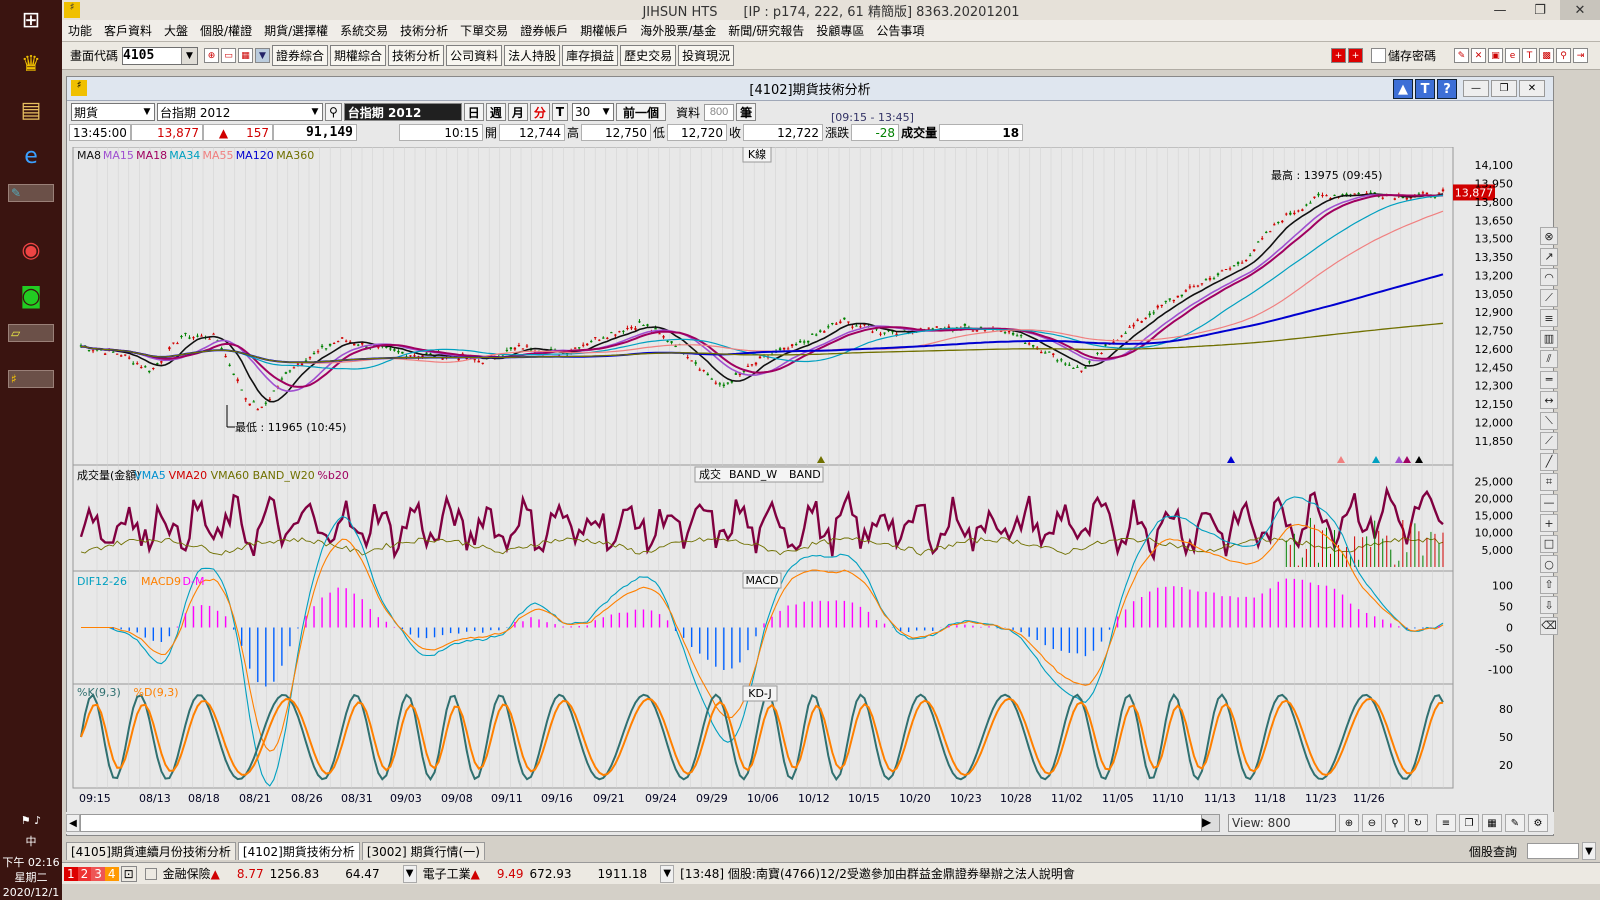  What do you see at coordinates (128, 30) in the screenshot?
I see `menu-item: 客戶資料` at bounding box center [128, 30].